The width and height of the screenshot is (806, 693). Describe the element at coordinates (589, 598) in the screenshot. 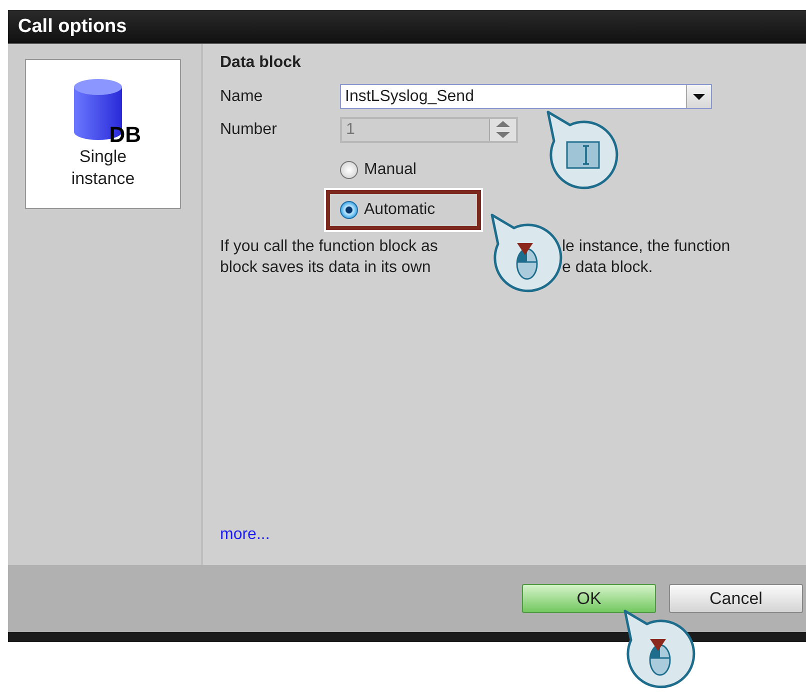

I see `ok-button: OK` at that location.